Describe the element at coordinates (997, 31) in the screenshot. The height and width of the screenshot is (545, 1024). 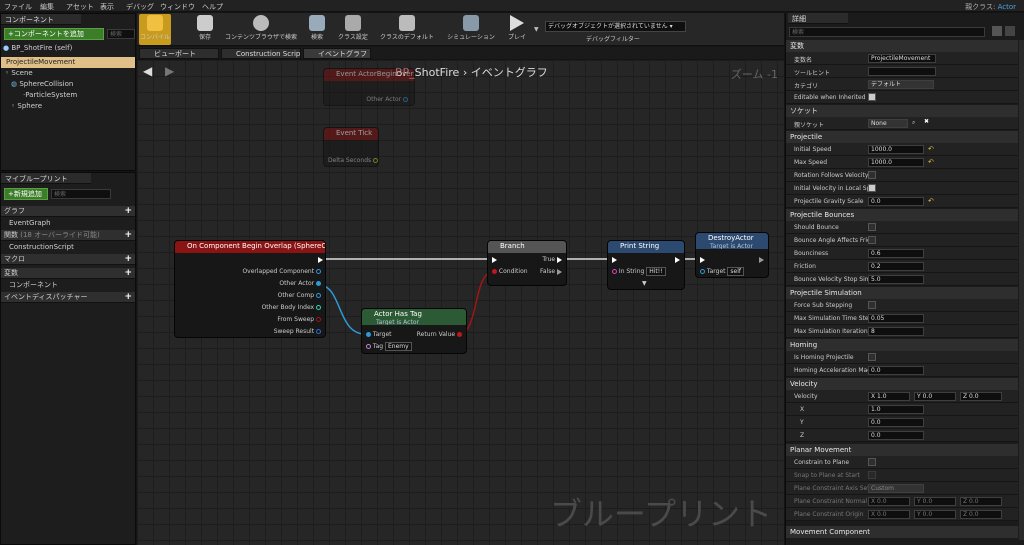
I see `view-options-icon` at that location.